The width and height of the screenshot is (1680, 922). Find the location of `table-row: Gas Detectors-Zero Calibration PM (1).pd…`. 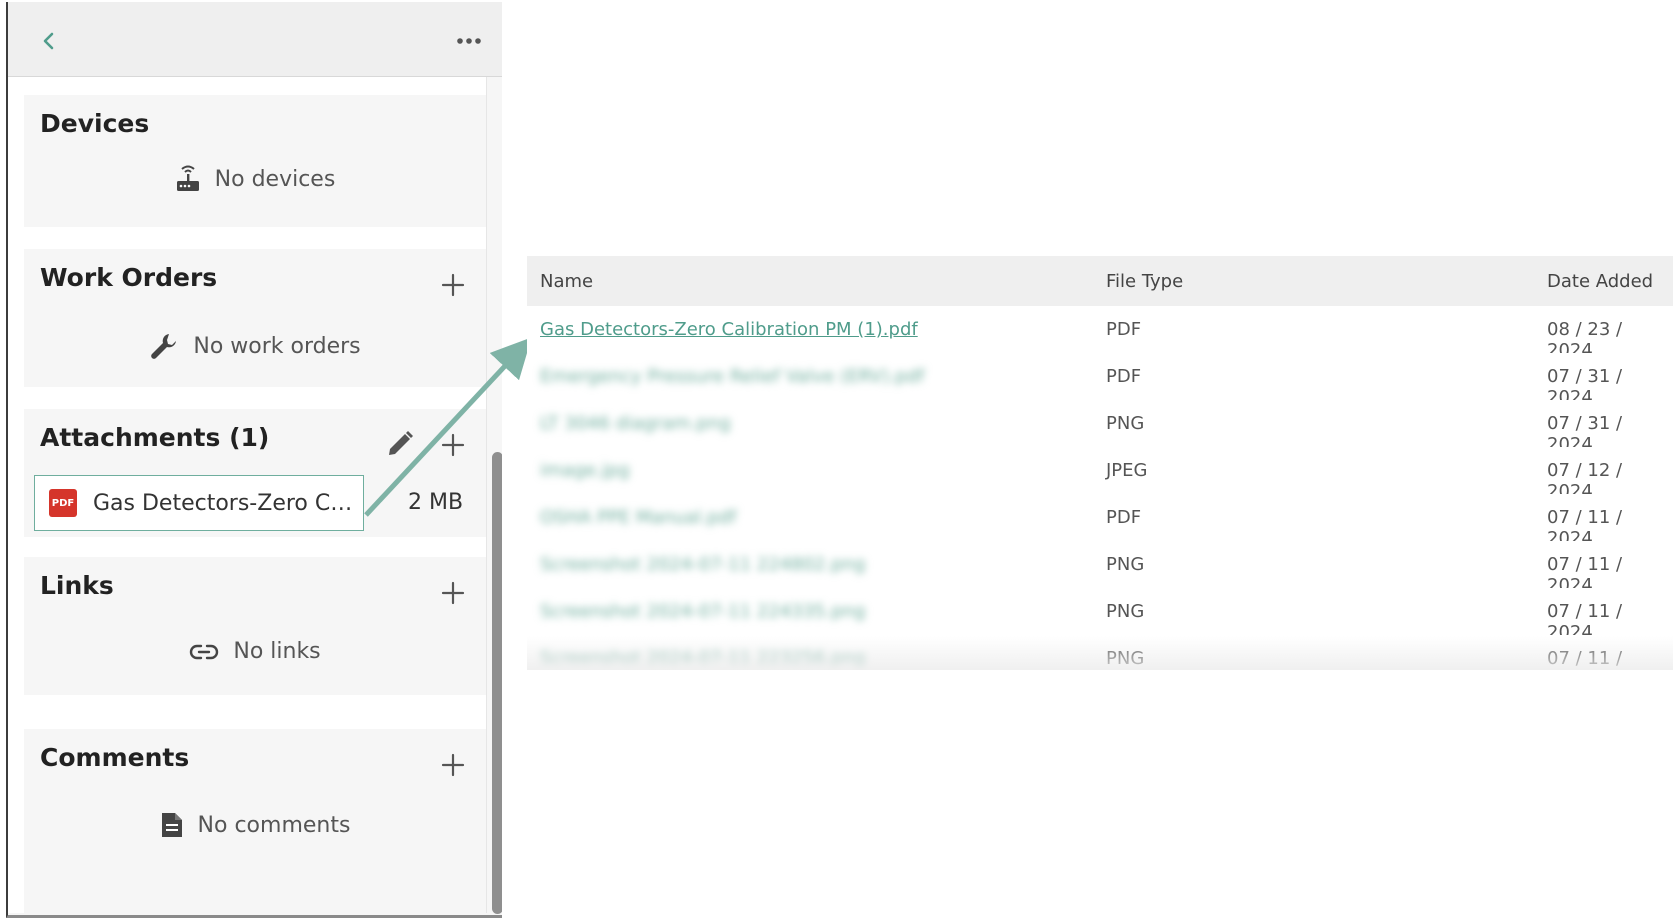

table-row: Gas Detectors-Zero Calibration PM (1).pd… is located at coordinates (1100, 333).